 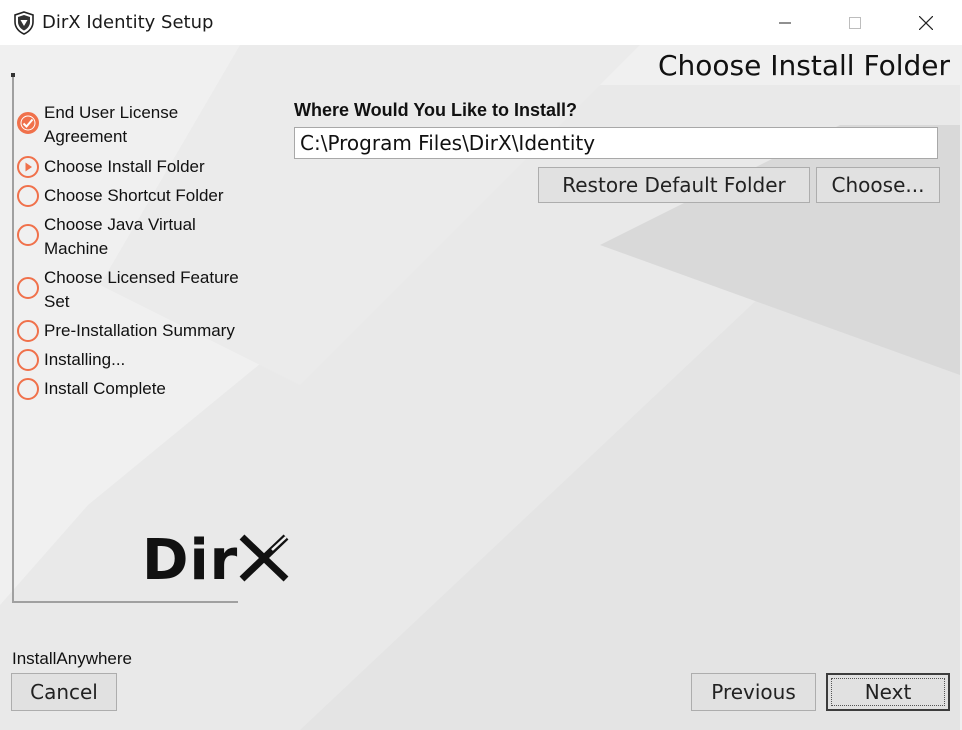 I want to click on restore-default-folder-button: Restore Default Folder, so click(x=674, y=185).